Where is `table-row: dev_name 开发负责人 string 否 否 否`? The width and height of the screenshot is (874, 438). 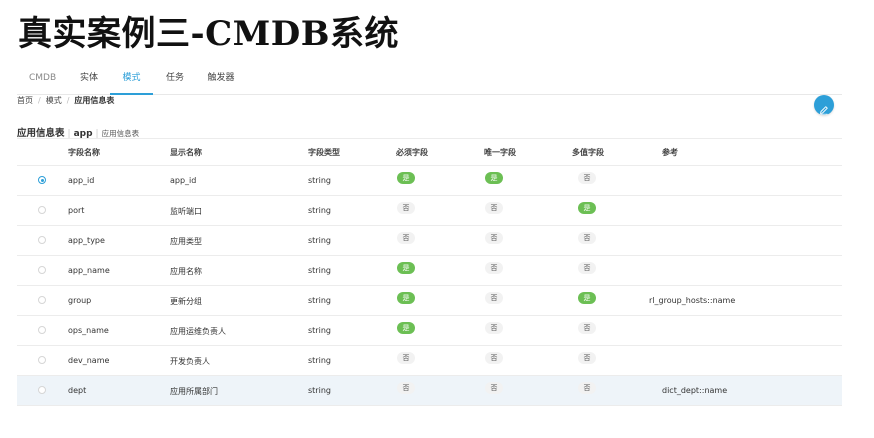
table-row: dev_name 开发负责人 string 否 否 否 is located at coordinates (429, 361).